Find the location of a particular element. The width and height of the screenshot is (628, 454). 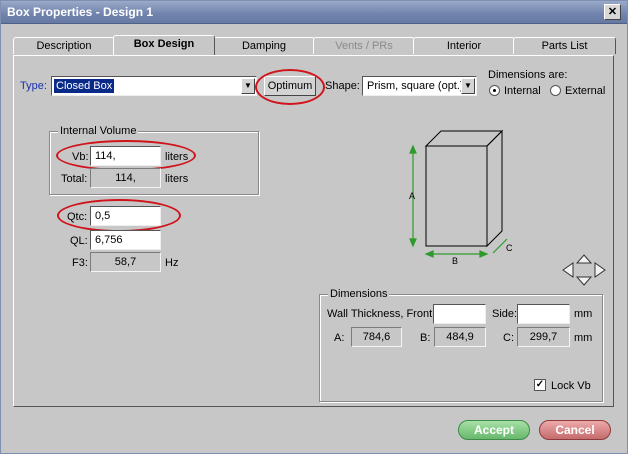

tab-parts-list: Parts List is located at coordinates (564, 45).